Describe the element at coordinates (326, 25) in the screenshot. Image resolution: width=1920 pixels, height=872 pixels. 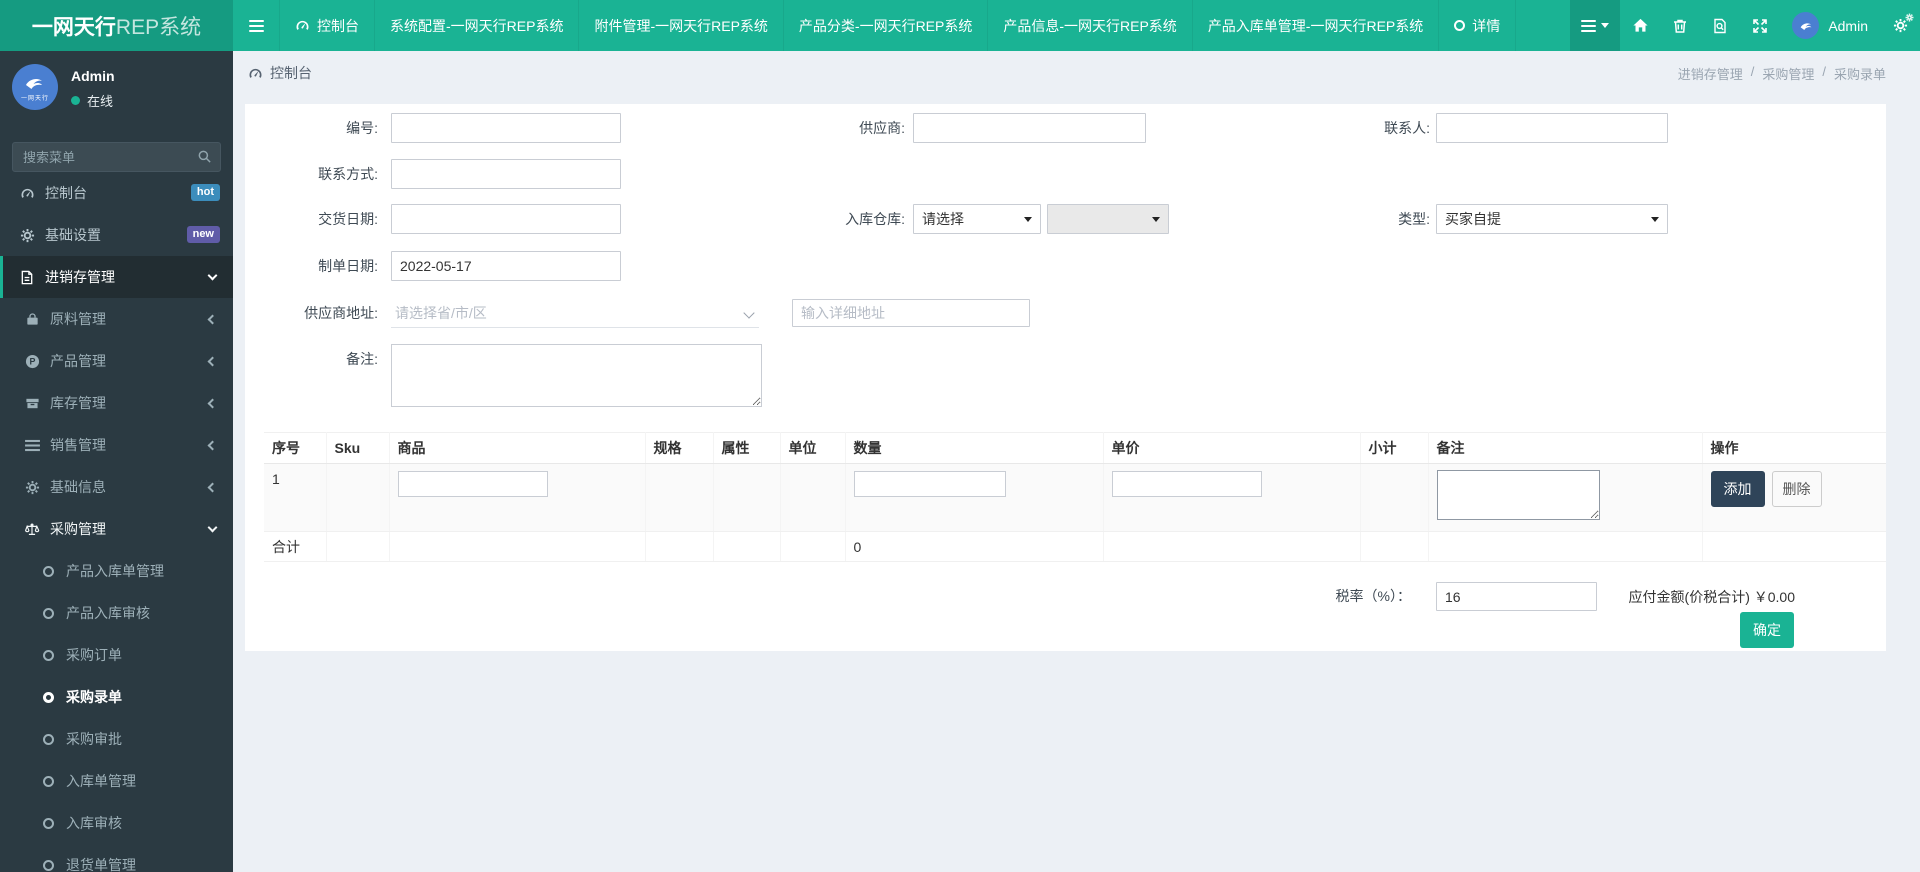
I see `tab-dashboard: 控制台` at that location.